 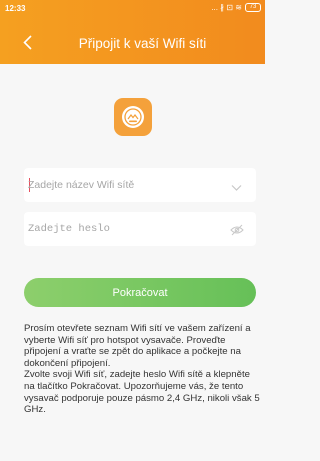 I want to click on password-input, so click(x=128, y=229).